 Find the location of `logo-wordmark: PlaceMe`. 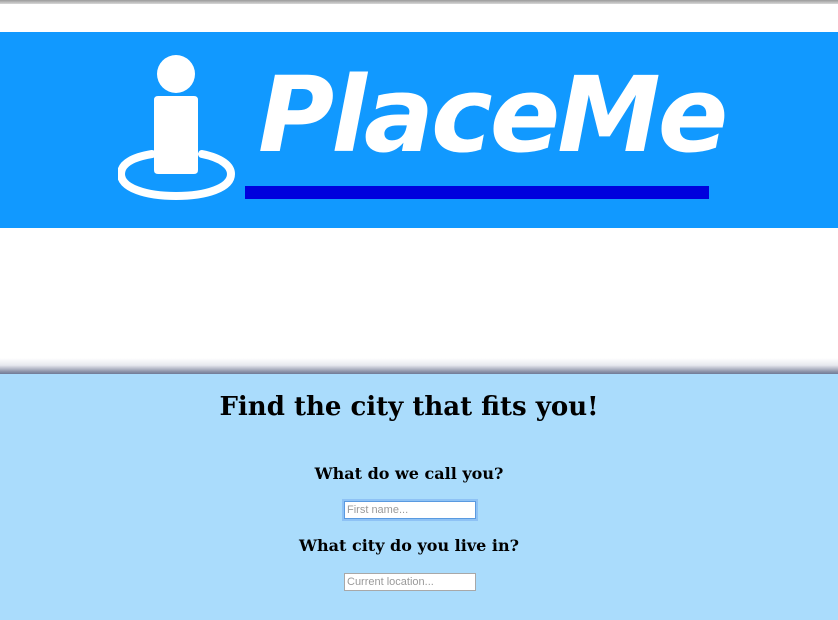

logo-wordmark: PlaceMe is located at coordinates (493, 115).